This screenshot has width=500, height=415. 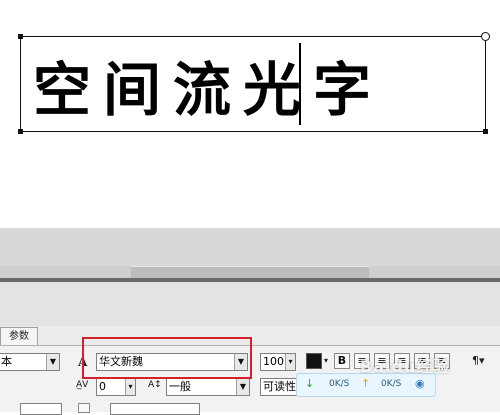 I want to click on resize-handle-bottom-left, so click(x=20, y=131).